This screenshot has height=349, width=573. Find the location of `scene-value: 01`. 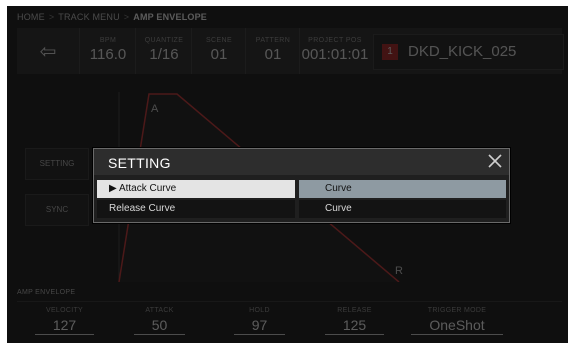

scene-value: 01 is located at coordinates (219, 54).